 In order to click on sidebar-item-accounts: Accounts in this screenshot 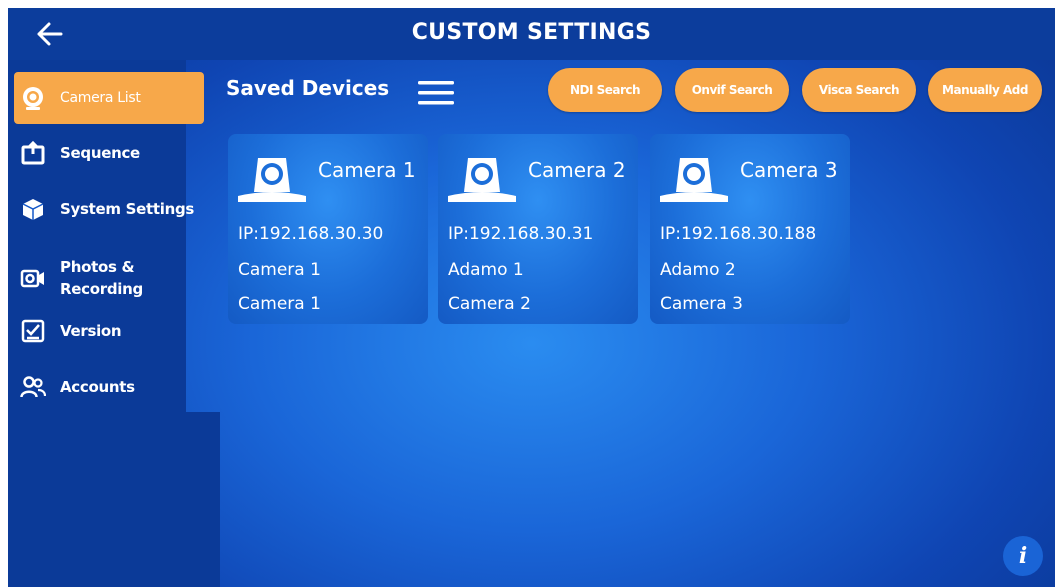, I will do `click(109, 387)`.